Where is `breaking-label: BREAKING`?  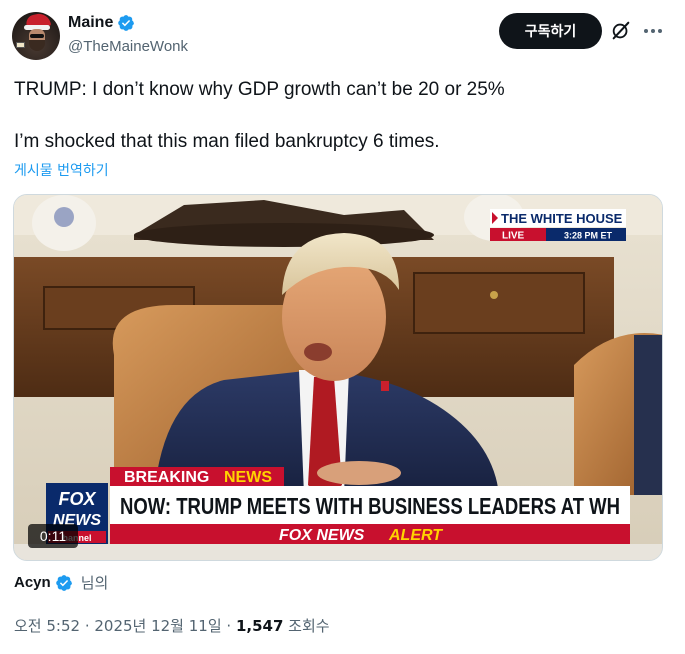
breaking-label: BREAKING is located at coordinates (166, 477).